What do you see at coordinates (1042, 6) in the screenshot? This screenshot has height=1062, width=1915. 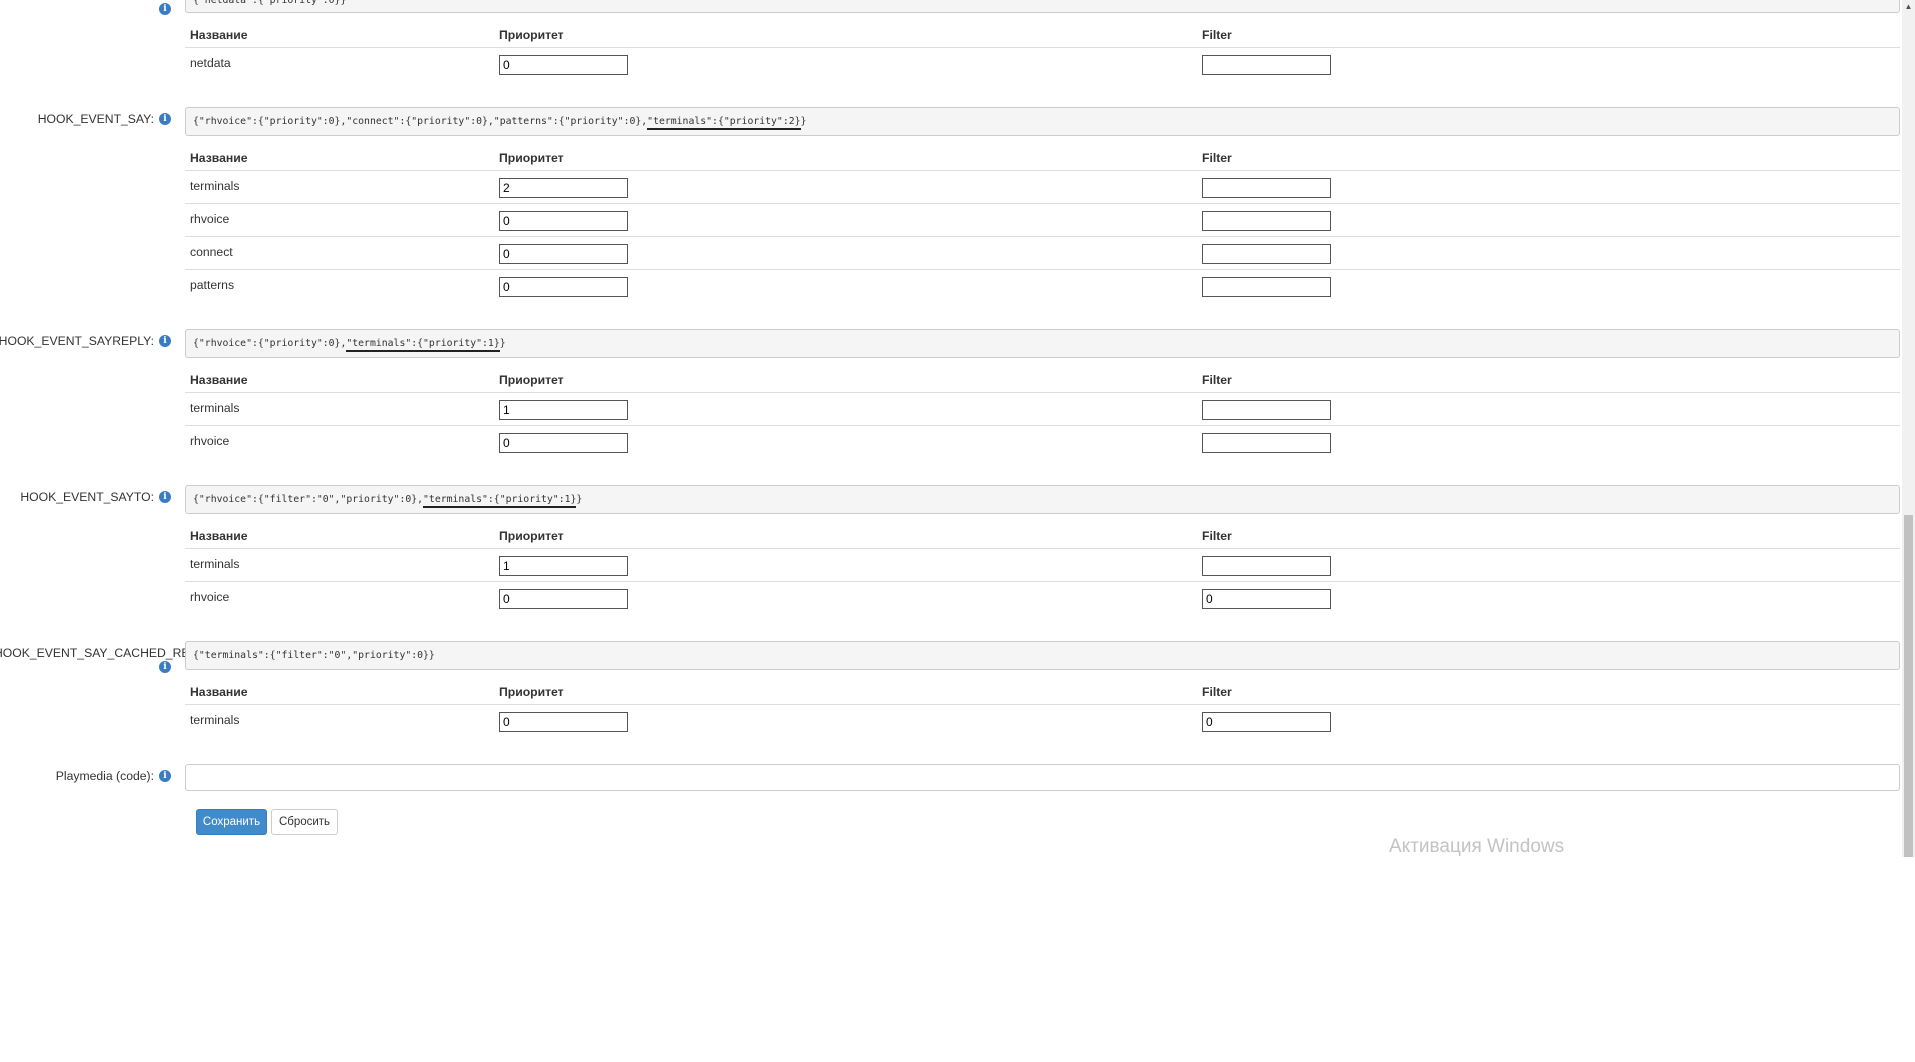 I see `netdata-code-block: {"netdata":{"priority":0}}` at bounding box center [1042, 6].